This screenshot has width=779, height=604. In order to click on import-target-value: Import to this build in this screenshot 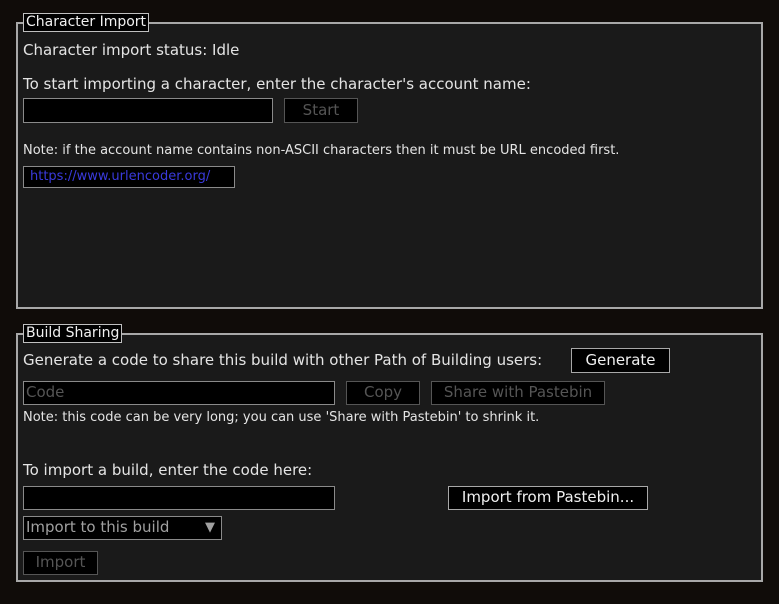, I will do `click(98, 527)`.